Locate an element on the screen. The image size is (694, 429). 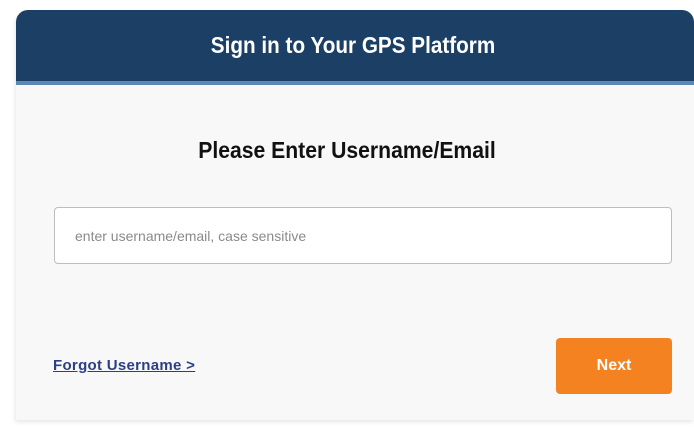
page-title: Sign in to Your GPS Platform is located at coordinates (353, 45).